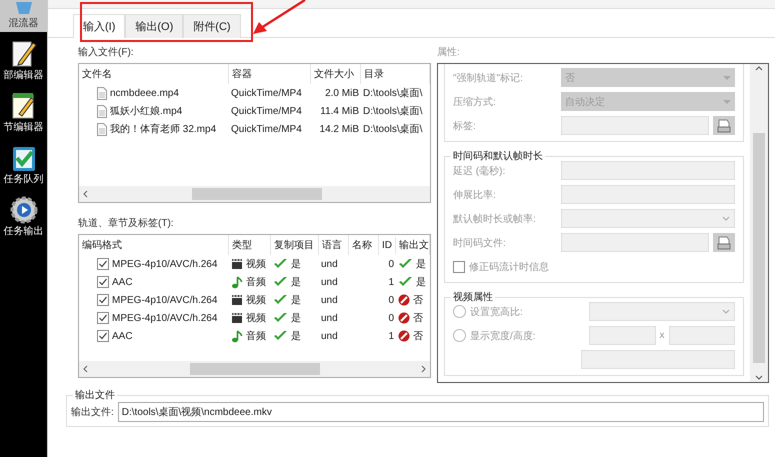 The image size is (775, 457). What do you see at coordinates (334, 245) in the screenshot?
I see `column-header: 语言` at bounding box center [334, 245].